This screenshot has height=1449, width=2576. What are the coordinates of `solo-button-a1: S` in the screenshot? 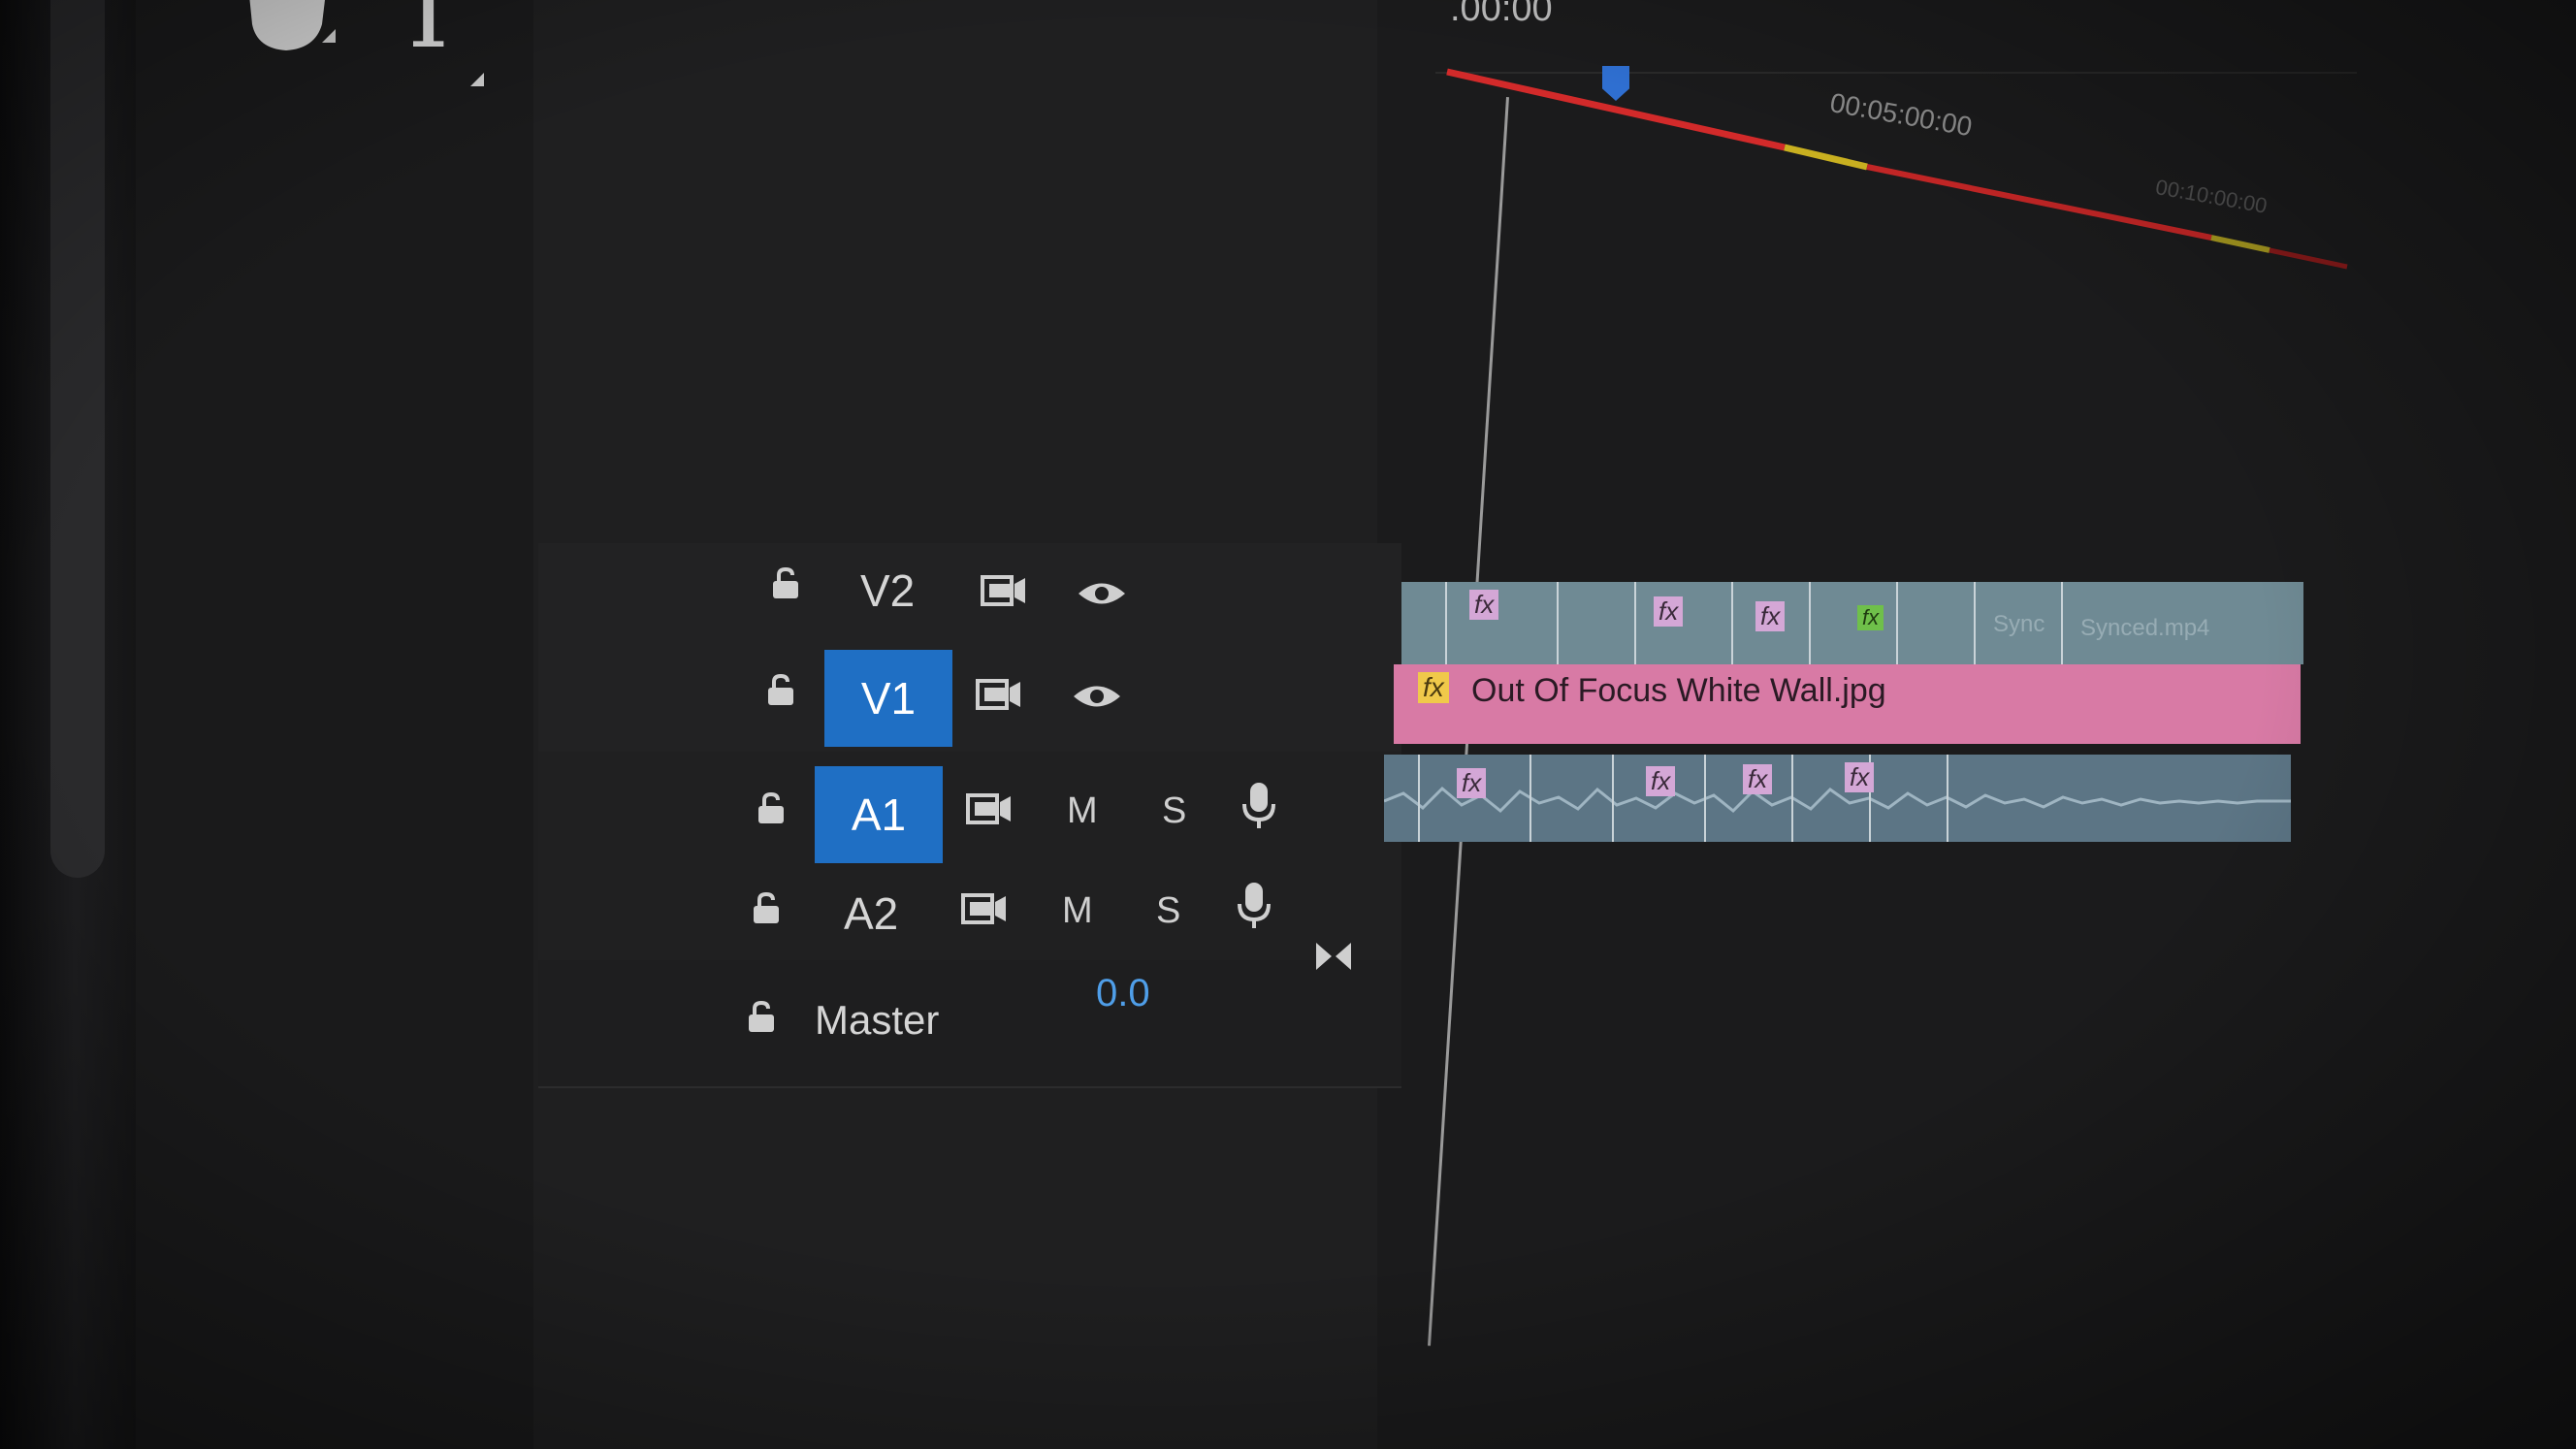 It's located at (1174, 811).